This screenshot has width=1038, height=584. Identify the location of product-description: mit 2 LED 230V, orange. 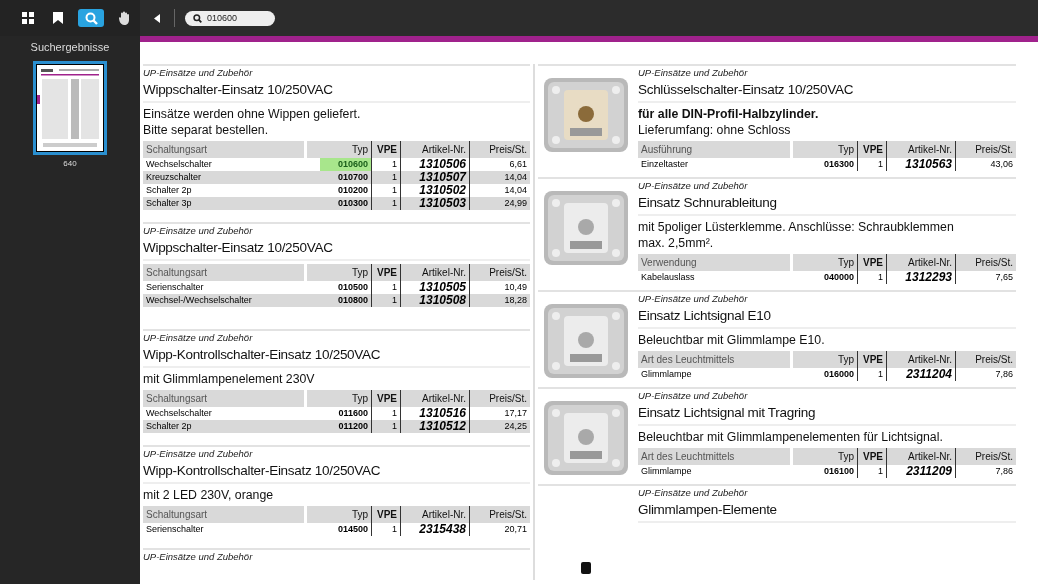
(209, 495).